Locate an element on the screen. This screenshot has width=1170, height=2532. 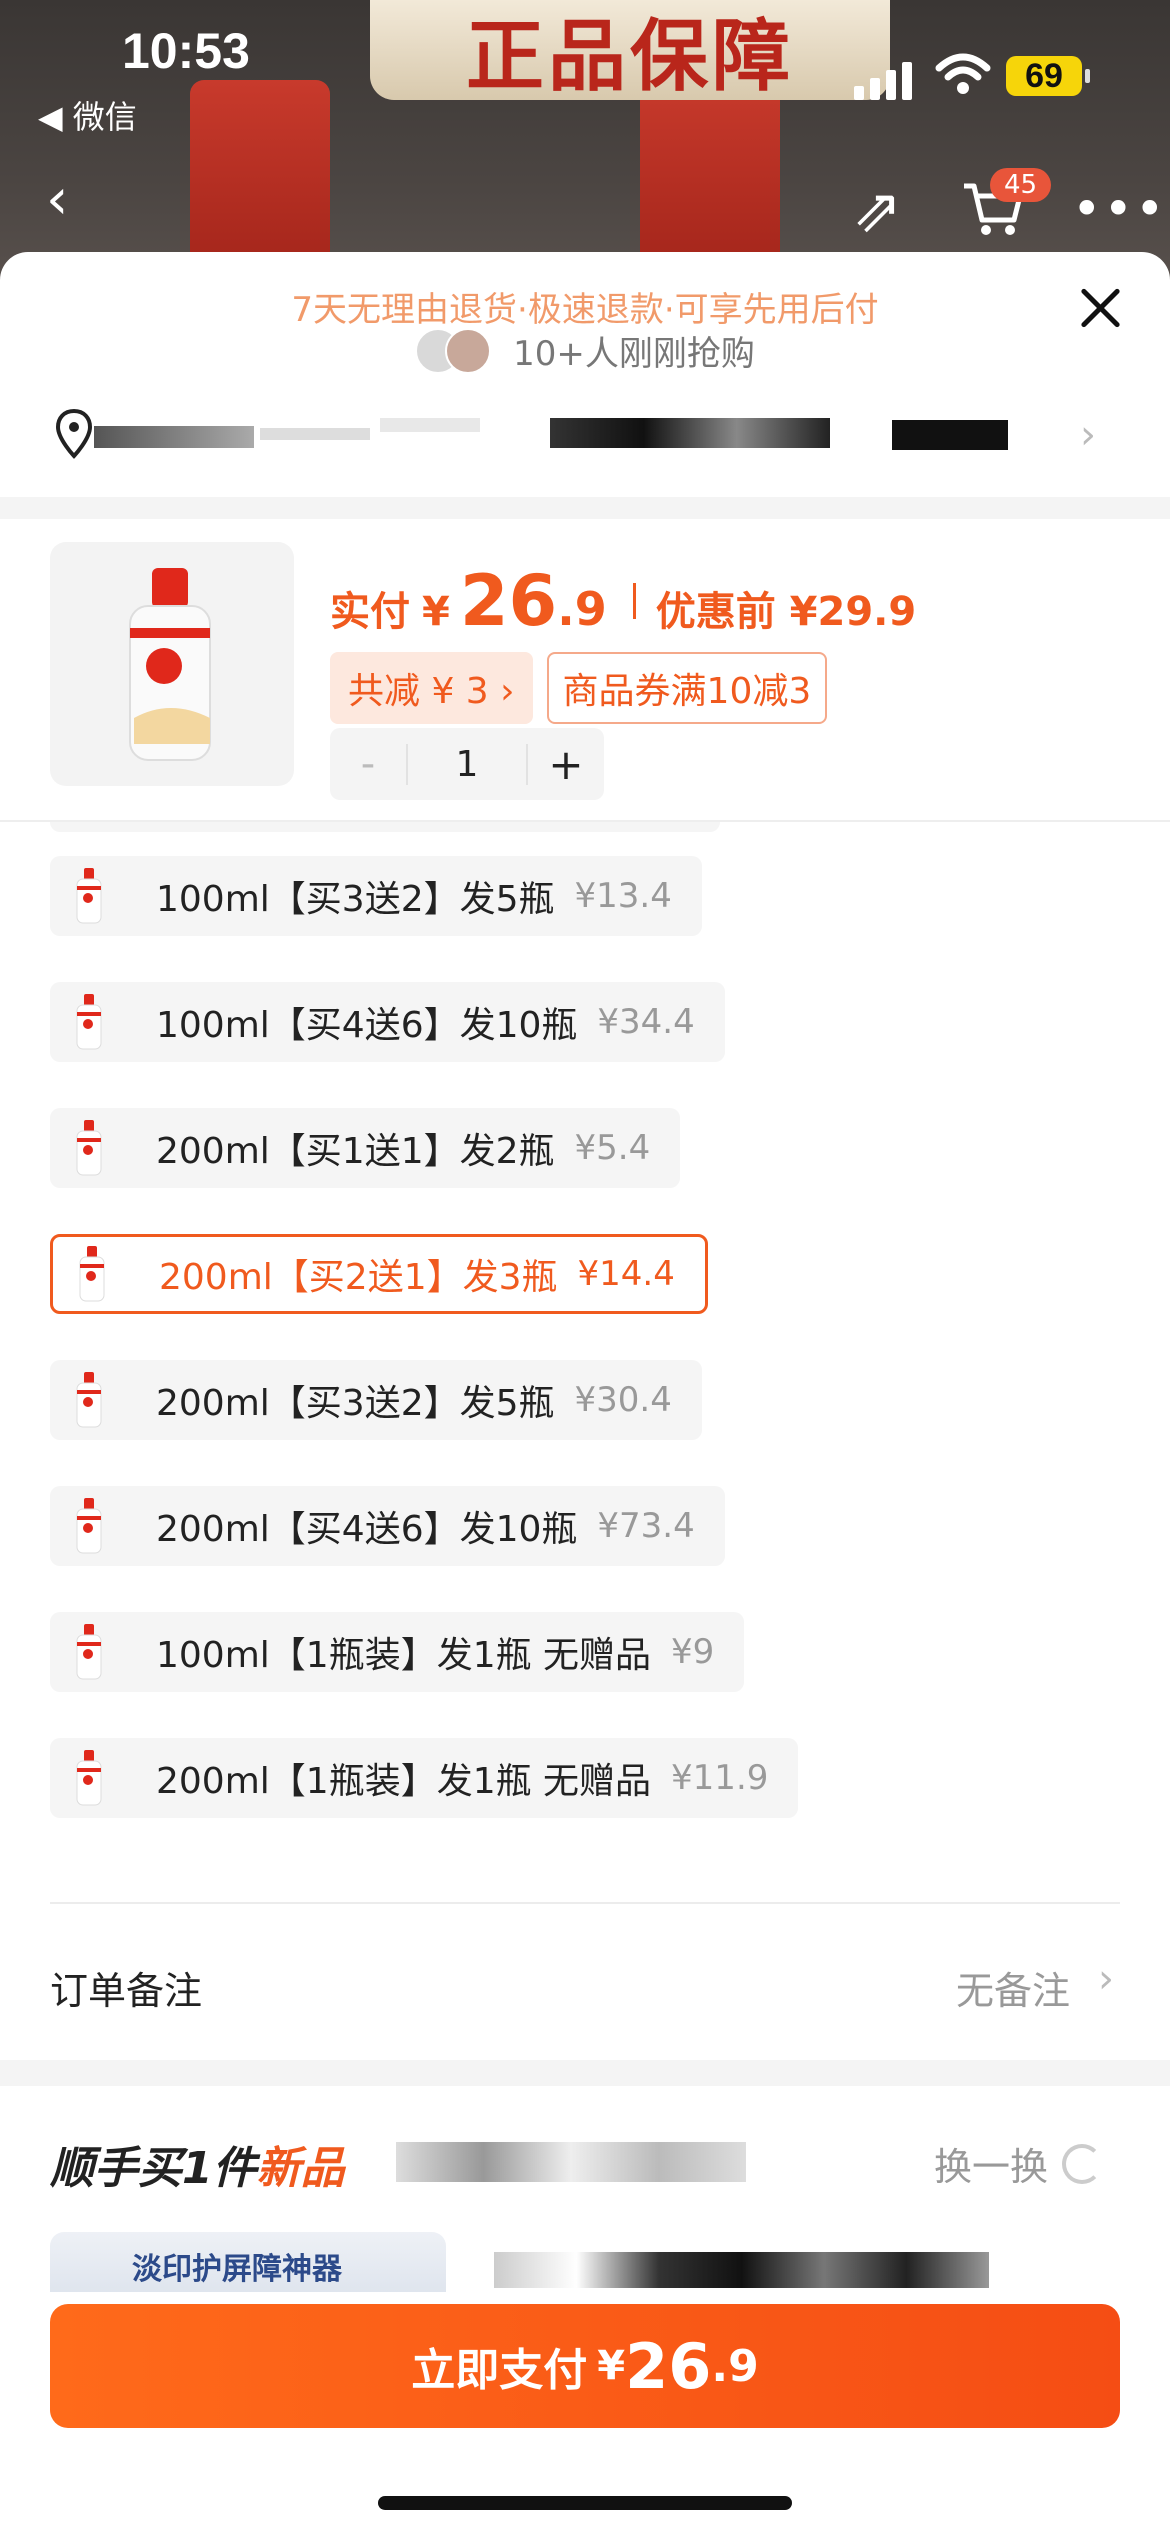
sku-option-price: ¥30.4 is located at coordinates (623, 1400).